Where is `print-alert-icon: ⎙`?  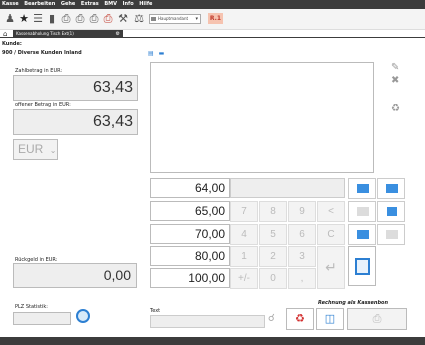 print-alert-icon: ⎙ is located at coordinates (108, 19).